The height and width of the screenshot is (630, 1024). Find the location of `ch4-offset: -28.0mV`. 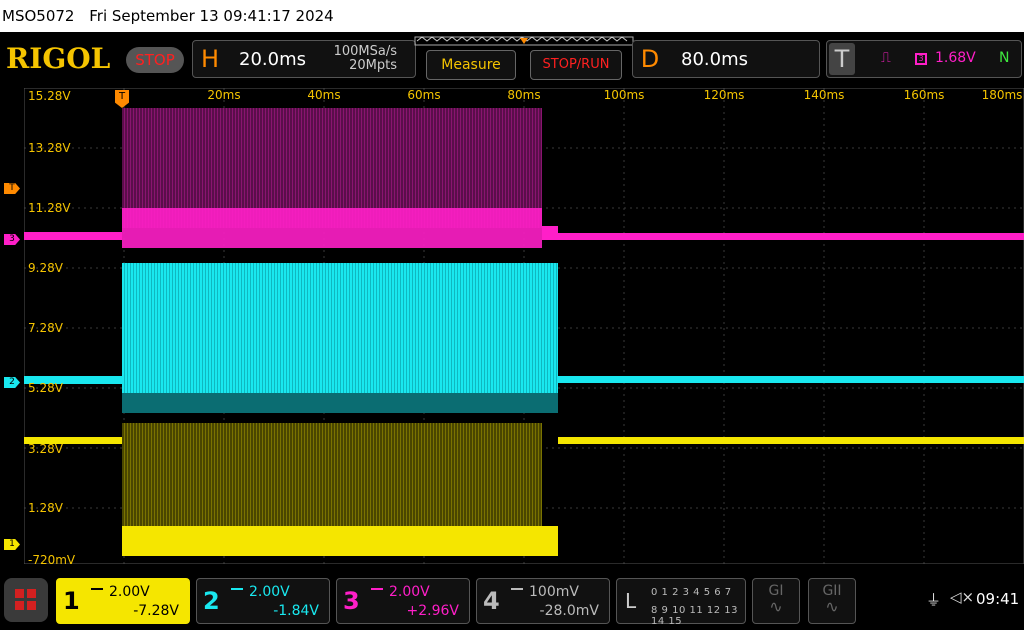

ch4-offset: -28.0mV is located at coordinates (569, 611).